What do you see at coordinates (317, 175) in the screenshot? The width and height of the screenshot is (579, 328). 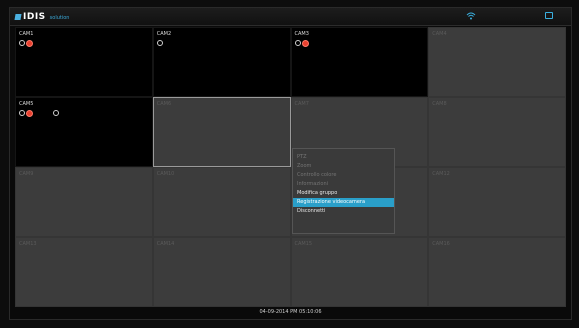 I see `menu-item: Controllo colore` at bounding box center [317, 175].